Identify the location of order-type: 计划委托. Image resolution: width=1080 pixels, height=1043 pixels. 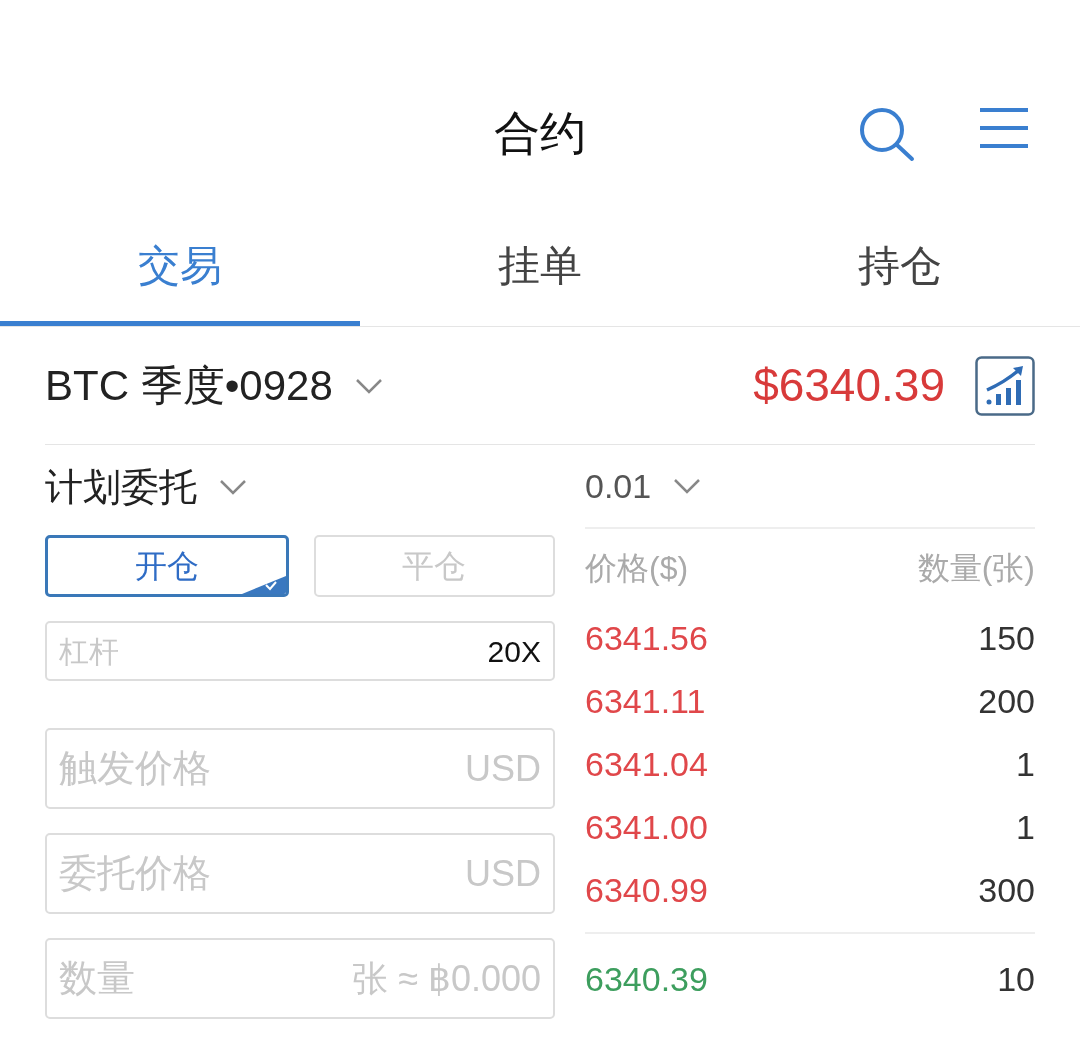
(121, 487).